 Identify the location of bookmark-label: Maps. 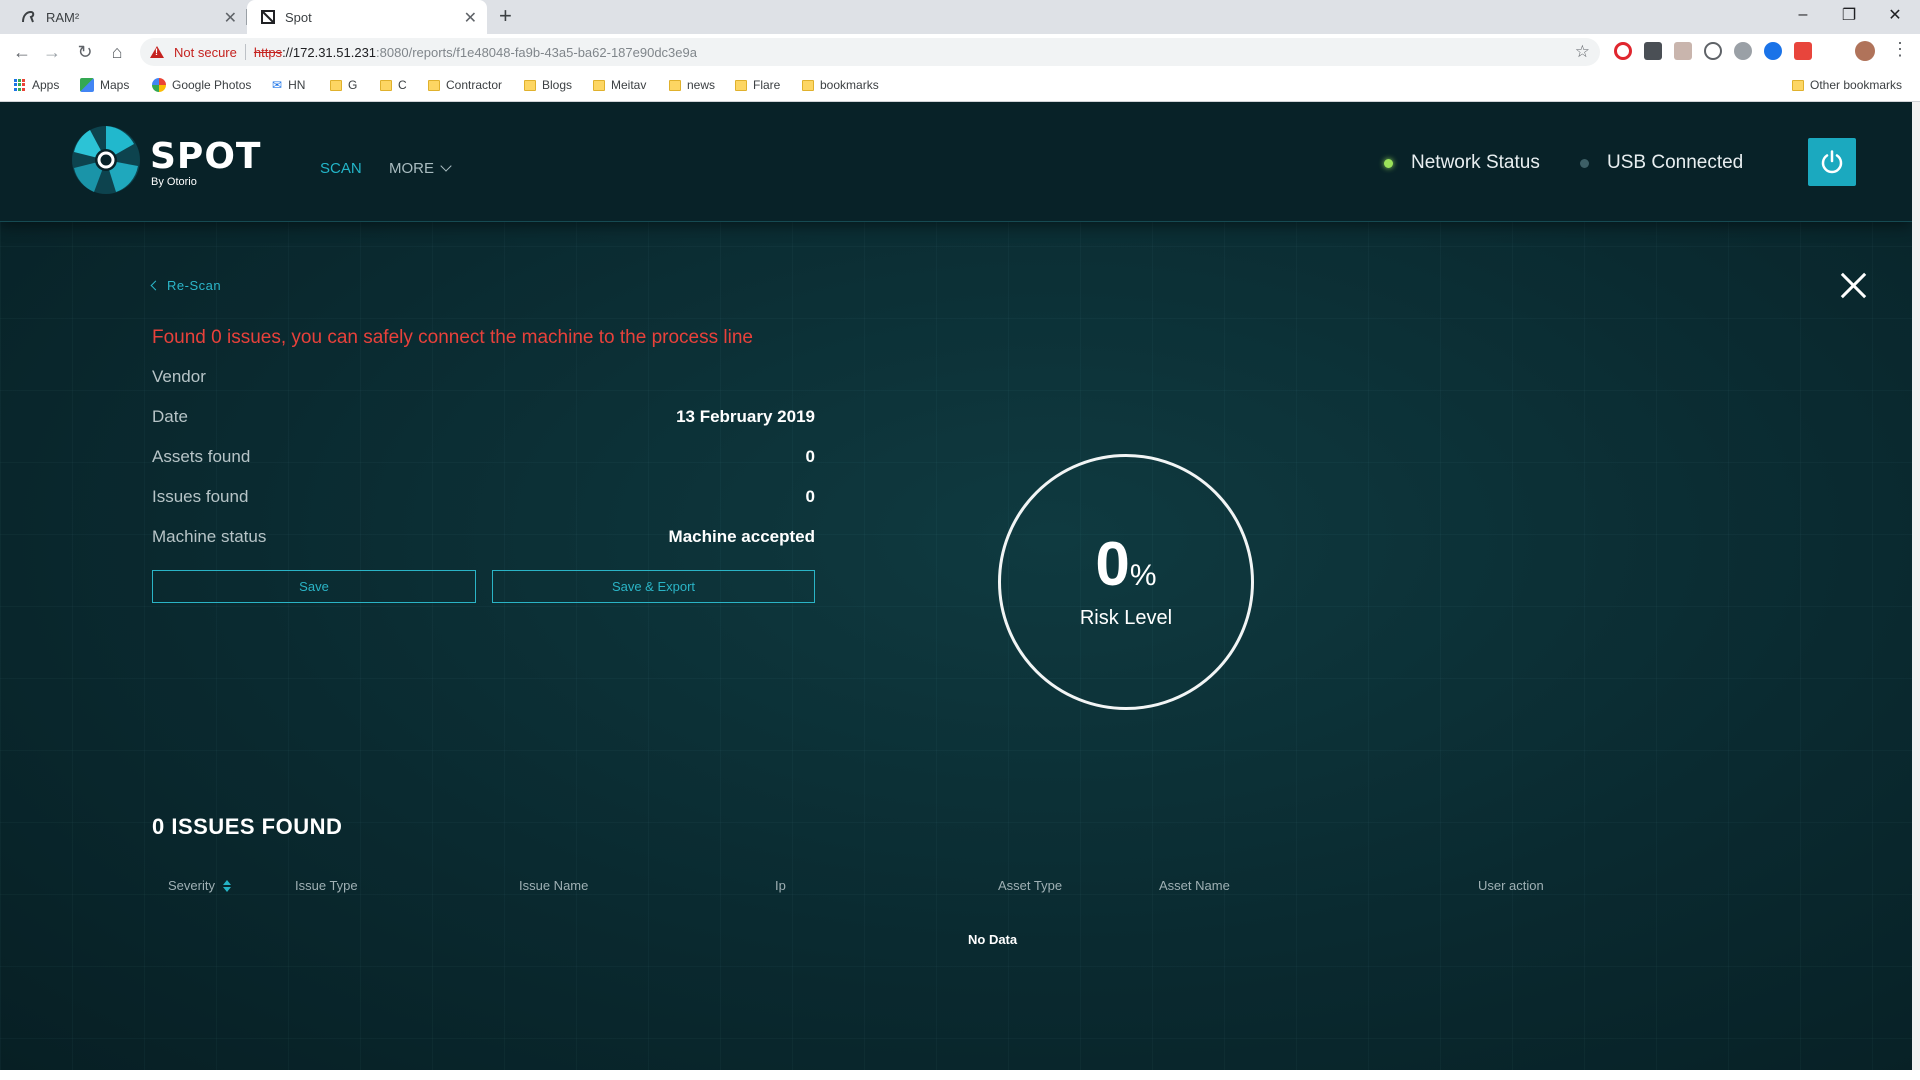
(115, 85).